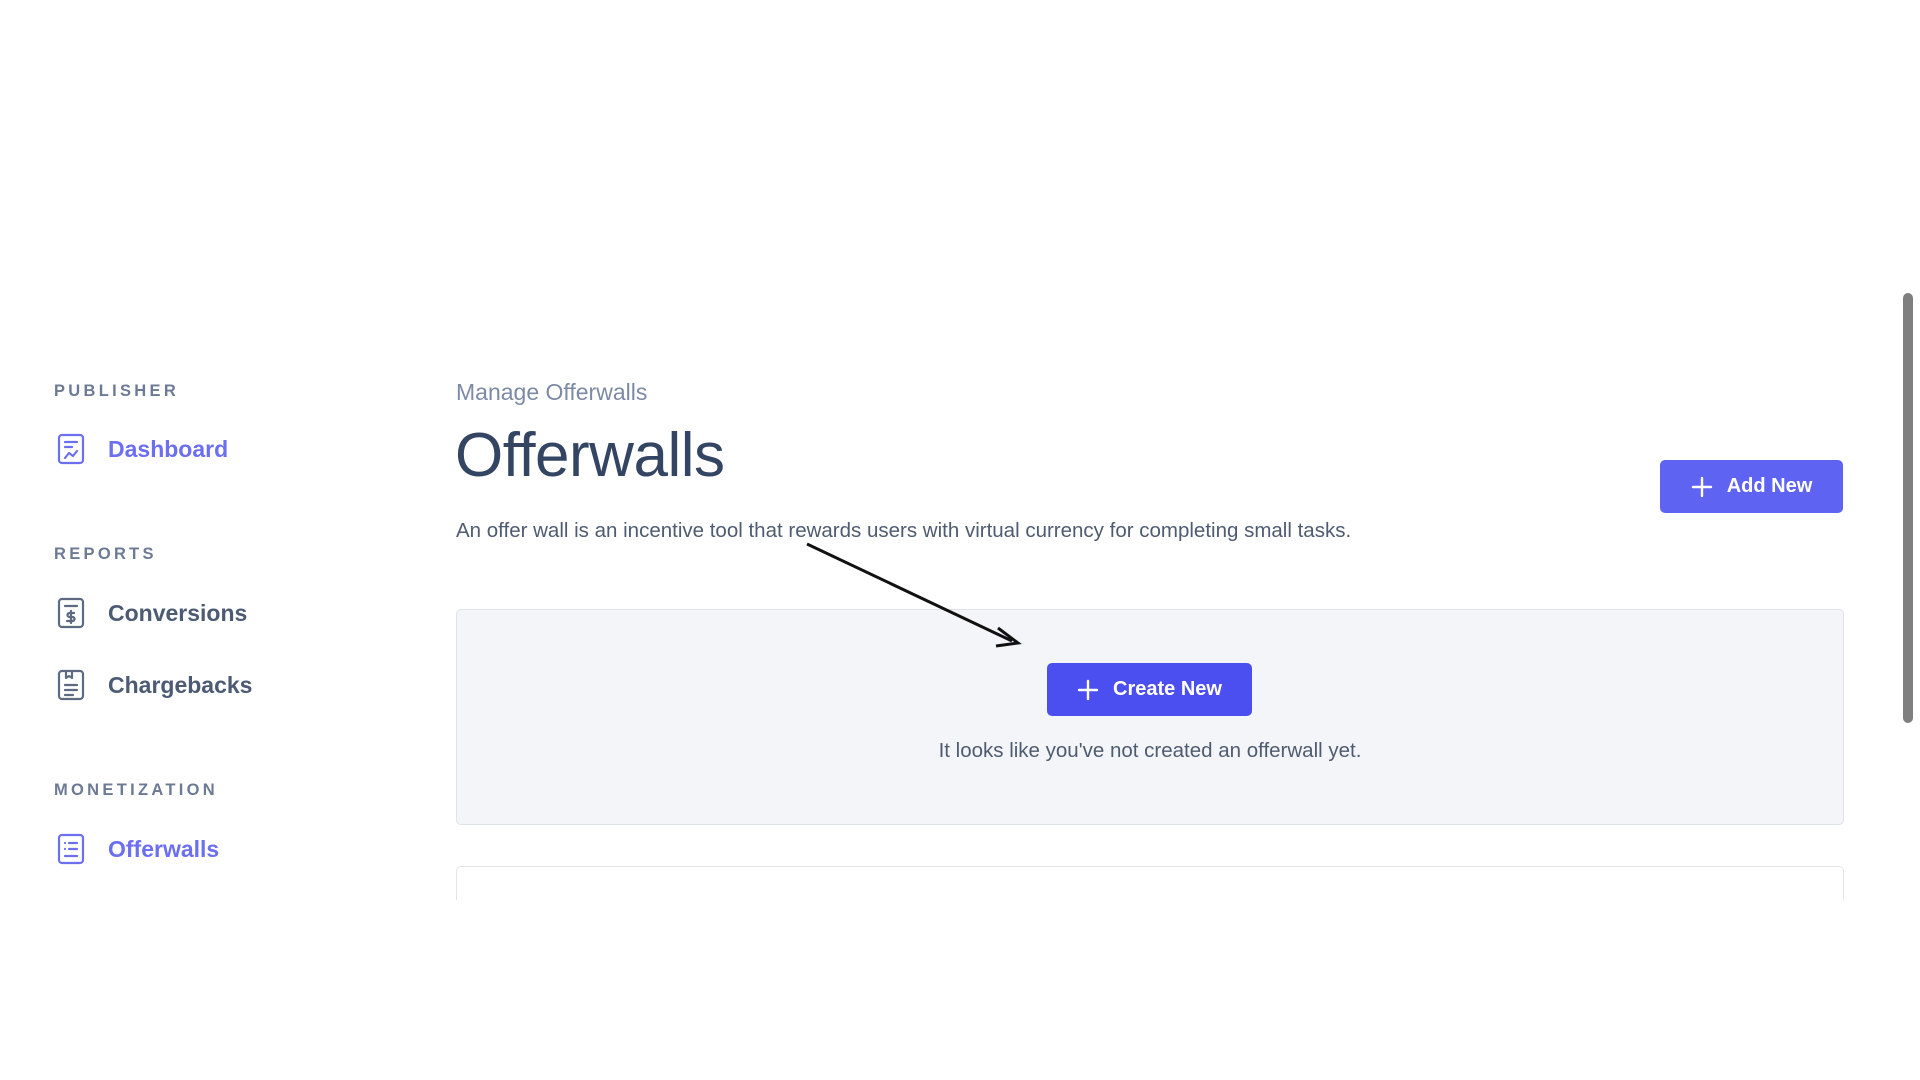 Image resolution: width=1920 pixels, height=1080 pixels. I want to click on offerwalls-icon, so click(71, 849).